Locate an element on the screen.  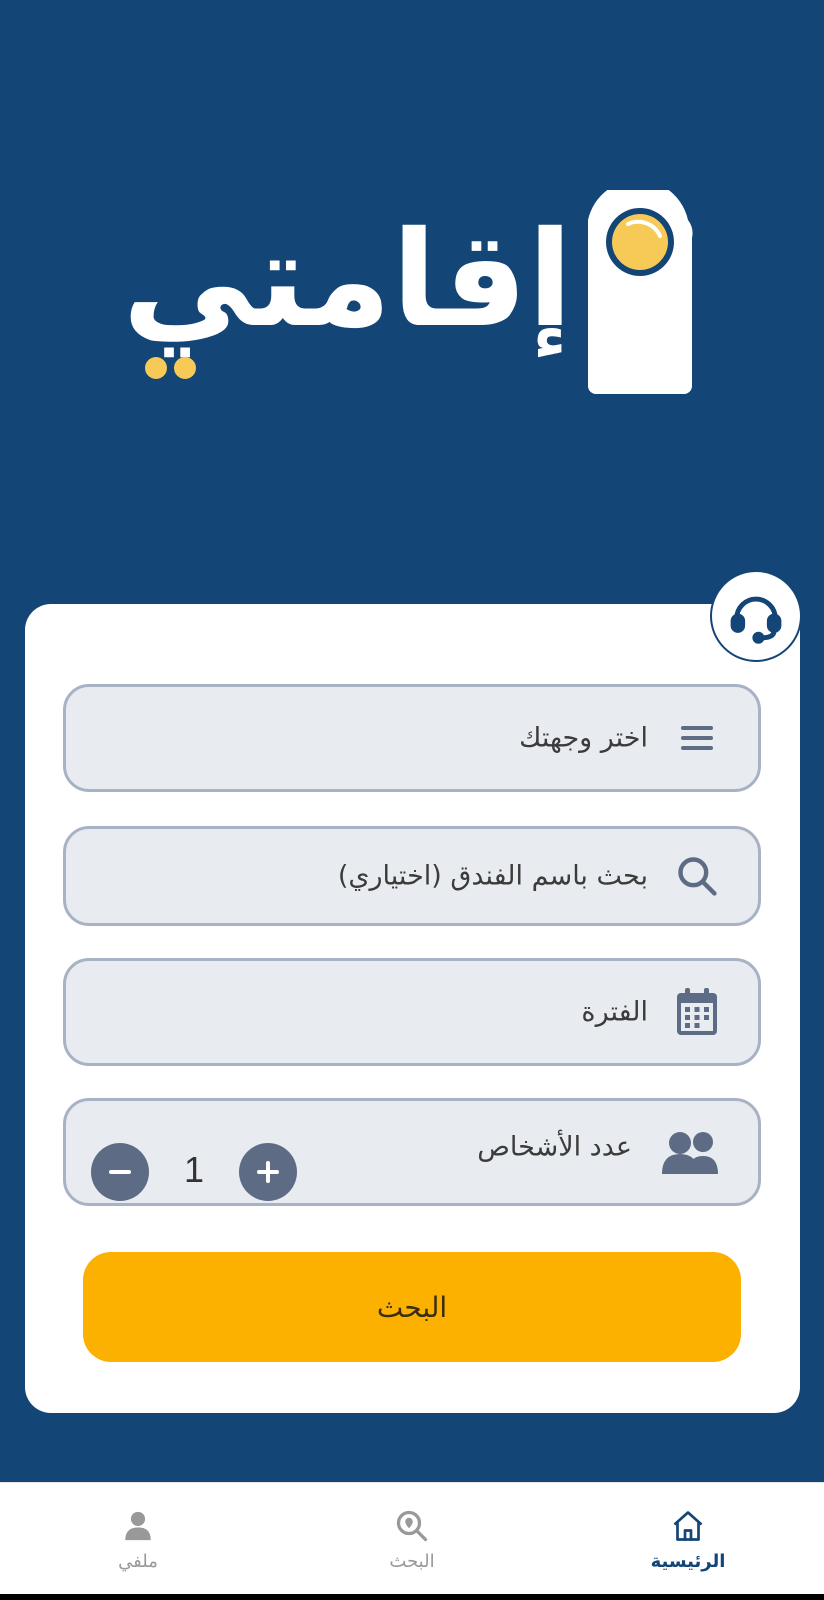
door-hanger-icon is located at coordinates (640, 292).